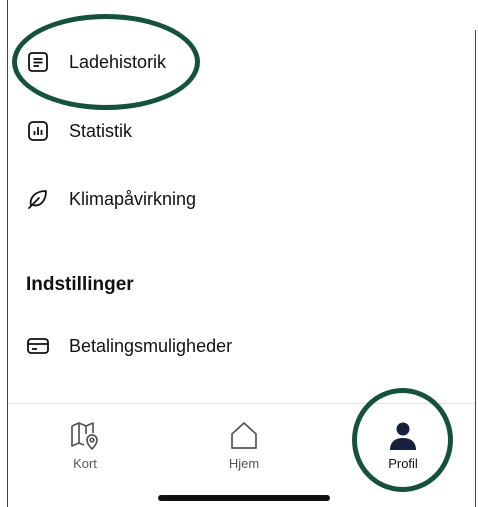 This screenshot has height=507, width=478. Describe the element at coordinates (403, 436) in the screenshot. I see `person-icon` at that location.